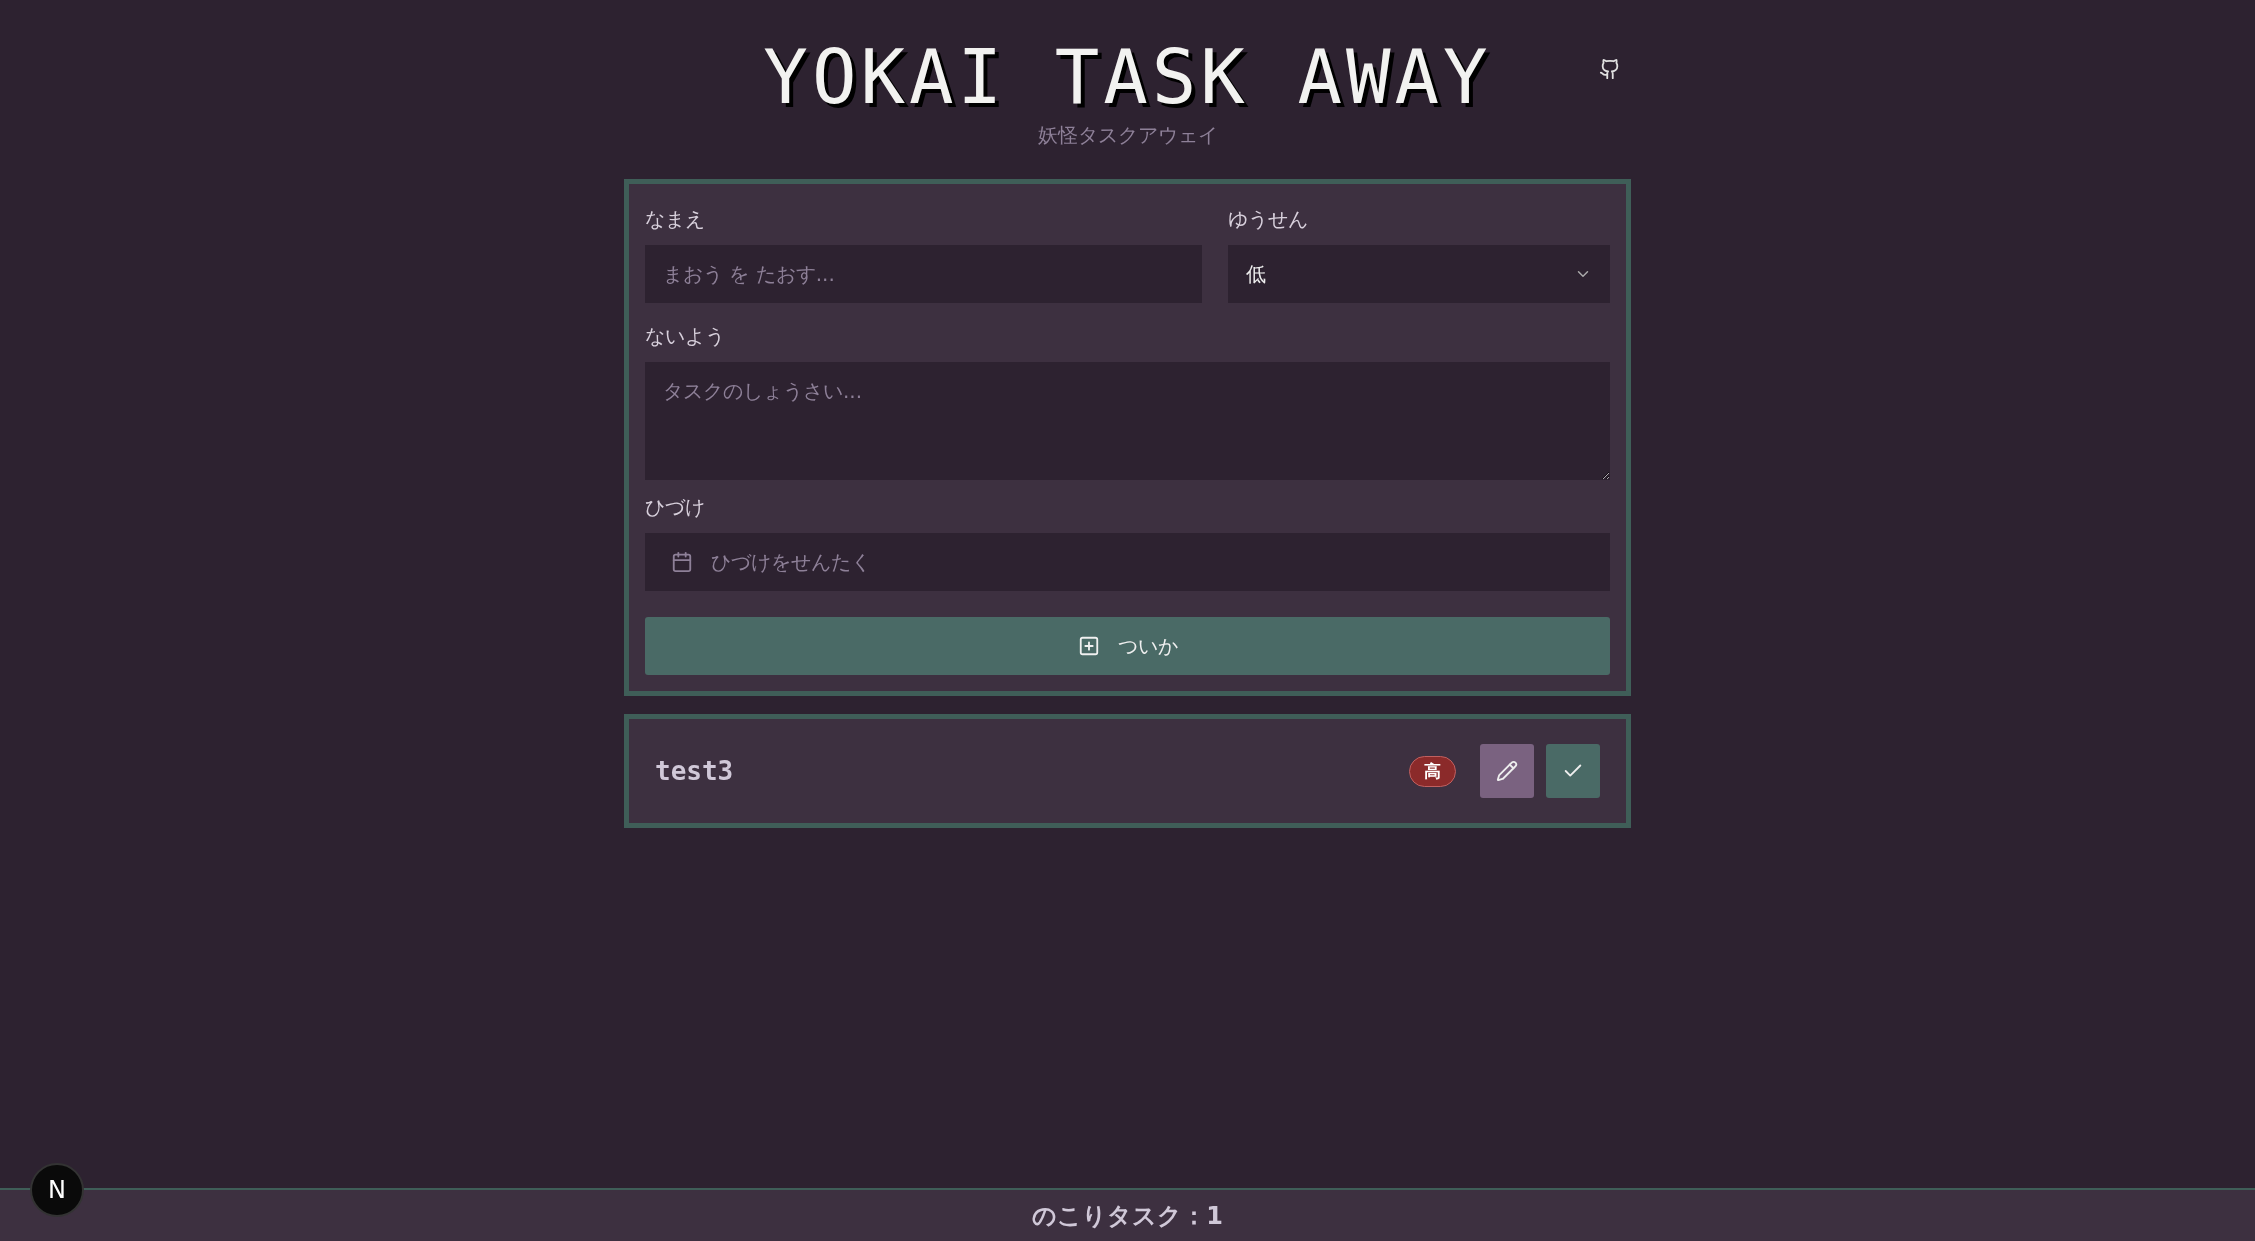 The image size is (2255, 1241). I want to click on edit-button, so click(1507, 771).